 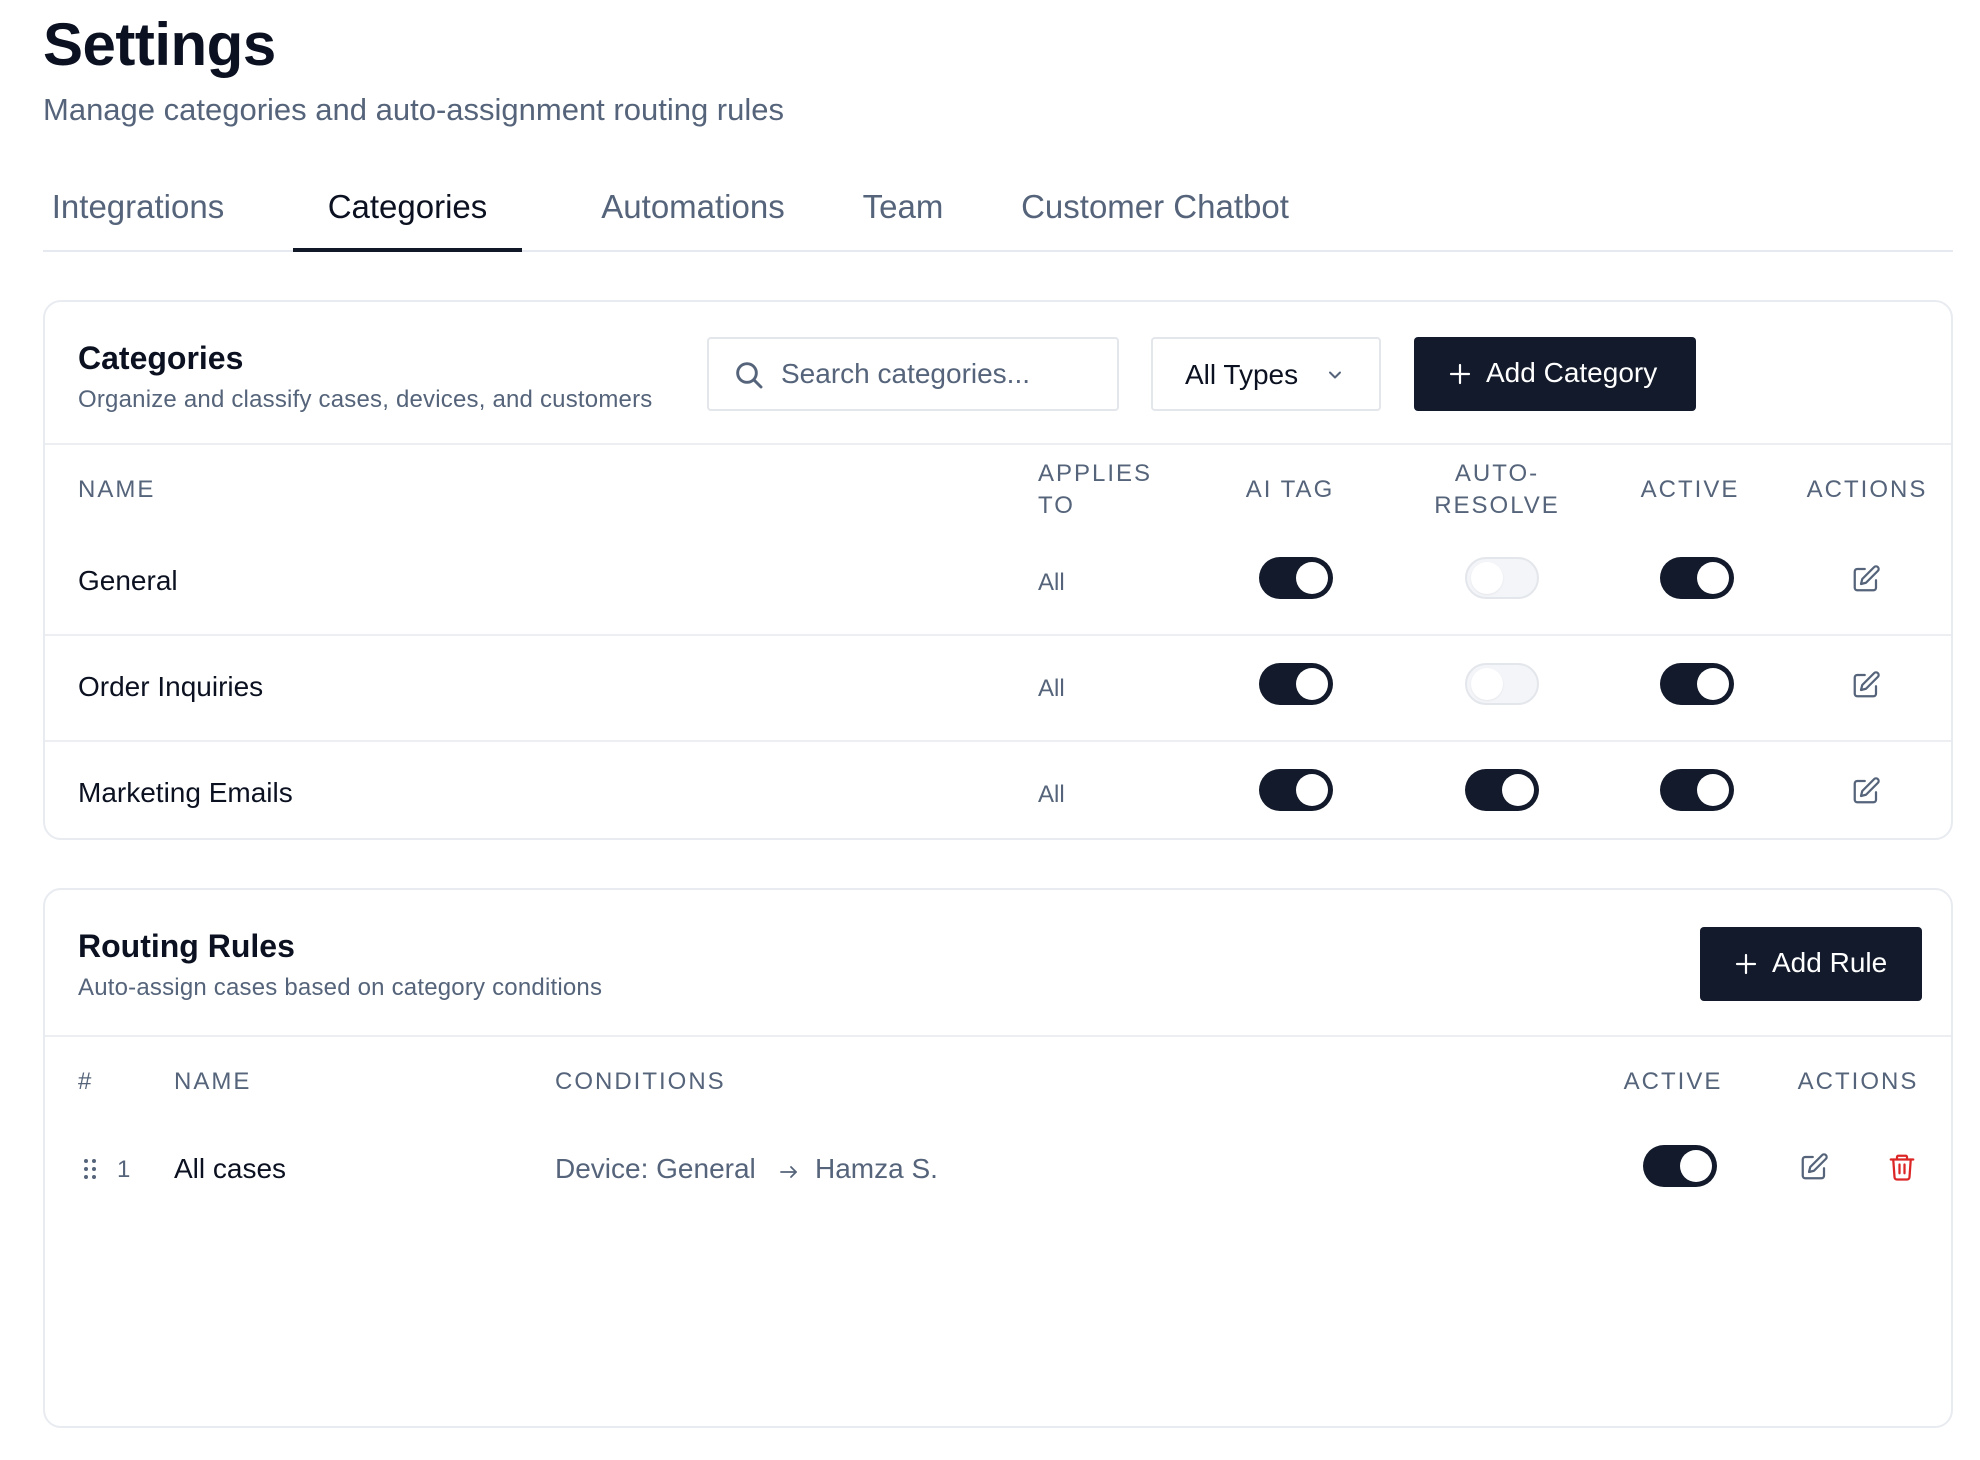 I want to click on tab-categories: Categories, so click(x=407, y=206).